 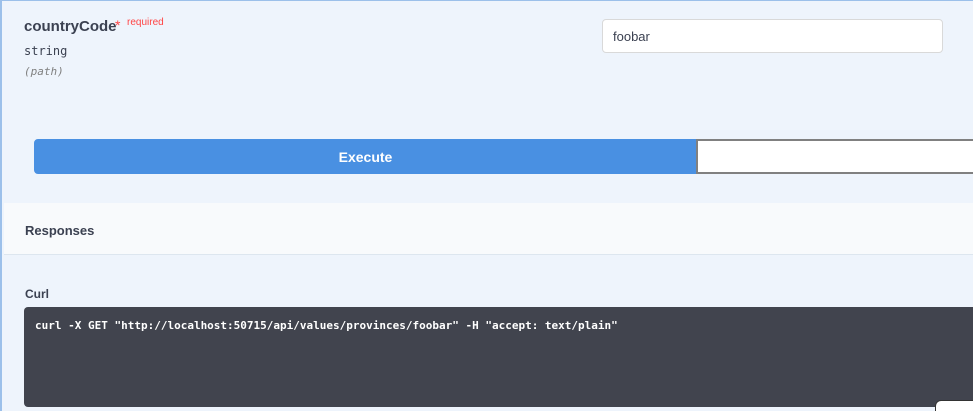 What do you see at coordinates (118, 25) in the screenshot?
I see `required-star: *` at bounding box center [118, 25].